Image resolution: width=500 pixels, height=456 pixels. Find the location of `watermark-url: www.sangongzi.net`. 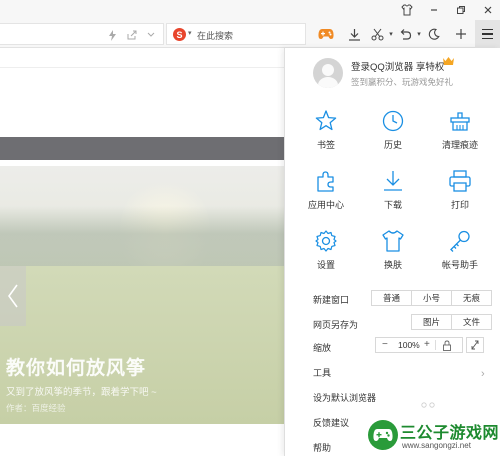

watermark-url: www.sangongzi.net is located at coordinates (436, 445).